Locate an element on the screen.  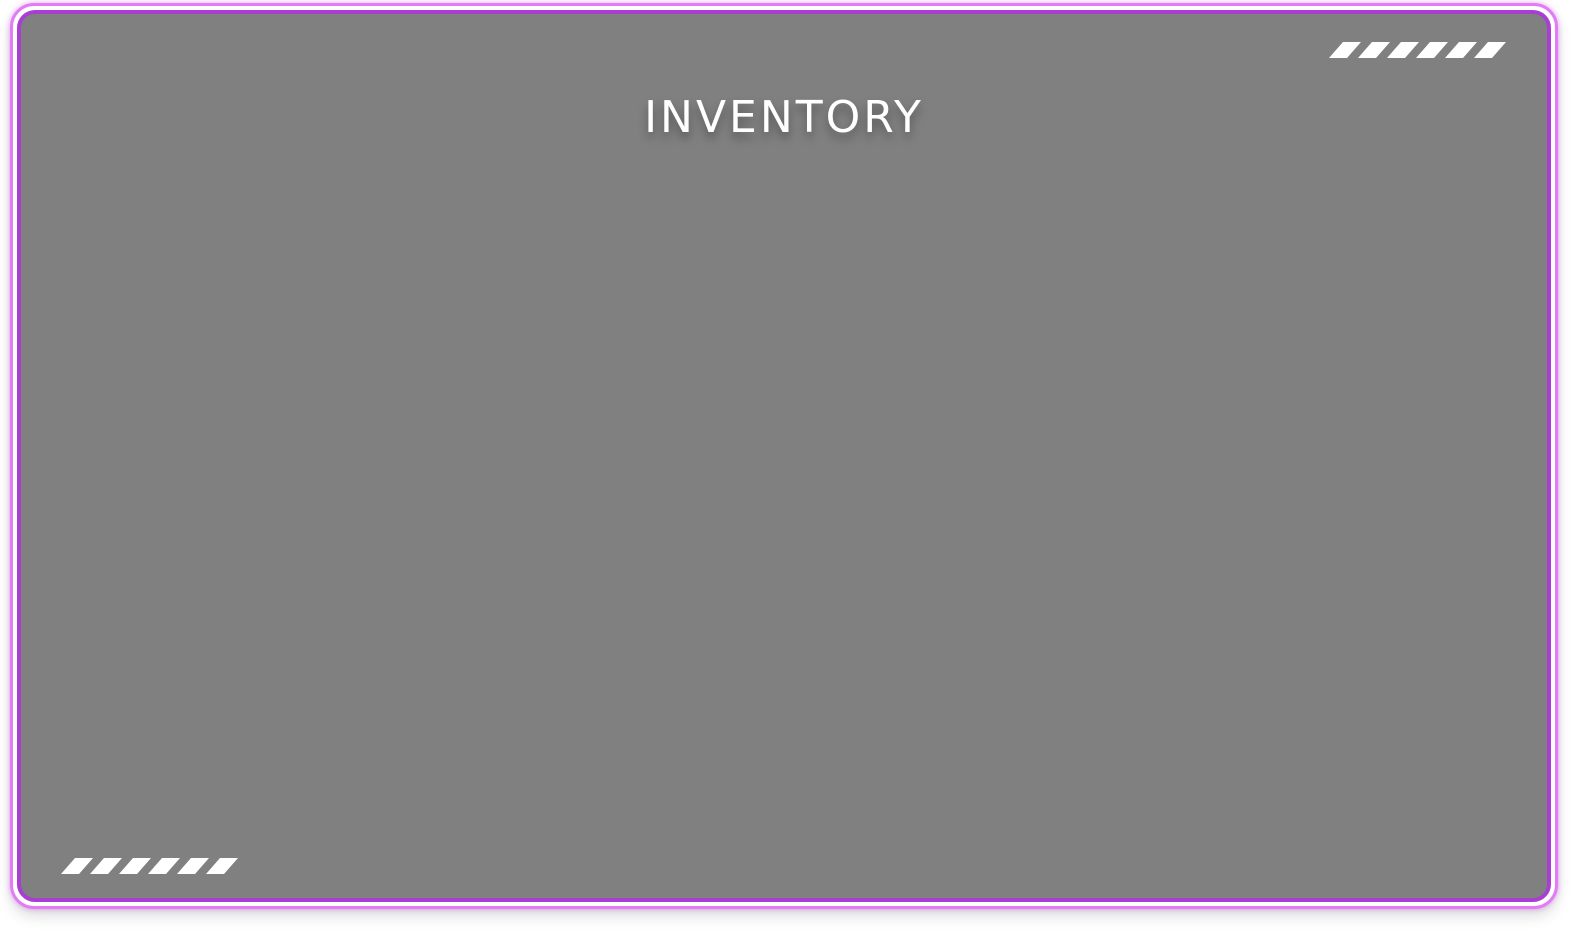
hazard-stripes-top-right is located at coordinates (1417, 50).